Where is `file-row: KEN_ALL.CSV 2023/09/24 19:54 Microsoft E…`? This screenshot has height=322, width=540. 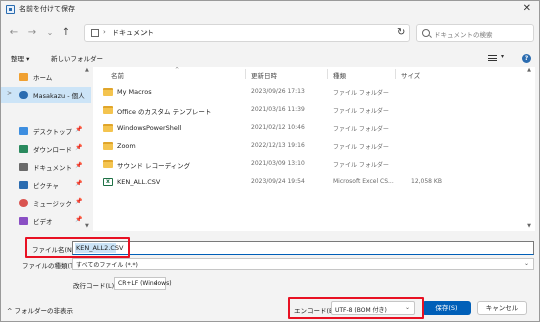 file-row: KEN_ALL.CSV 2023/09/24 19:54 Microsoft E… is located at coordinates (308, 183).